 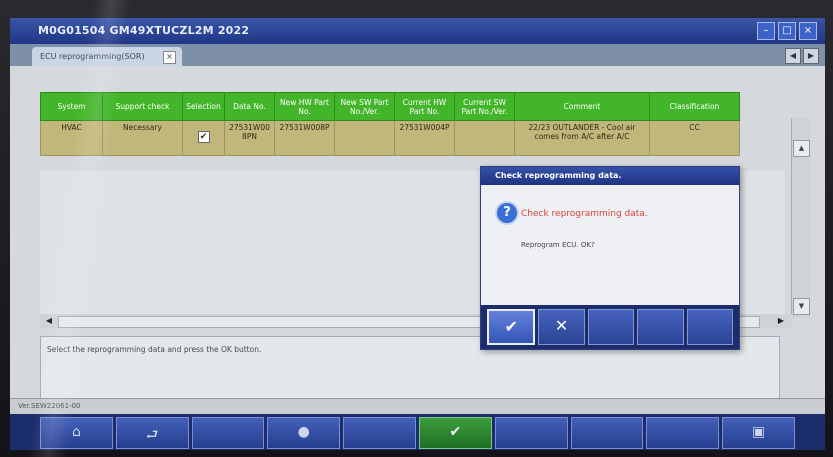 What do you see at coordinates (558, 175) in the screenshot?
I see `dialog-title: Check reprogramming data.` at bounding box center [558, 175].